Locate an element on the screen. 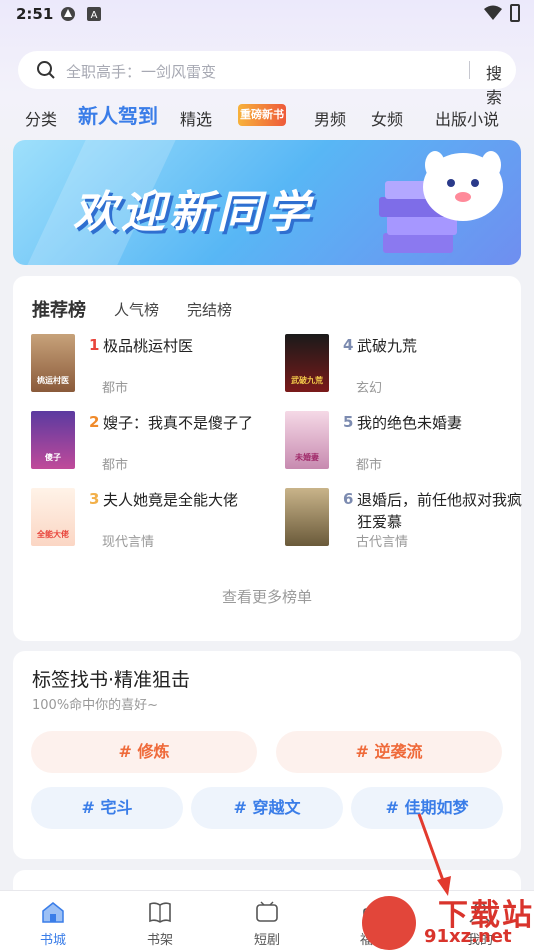  book-category: 玄幻 is located at coordinates (369, 388).